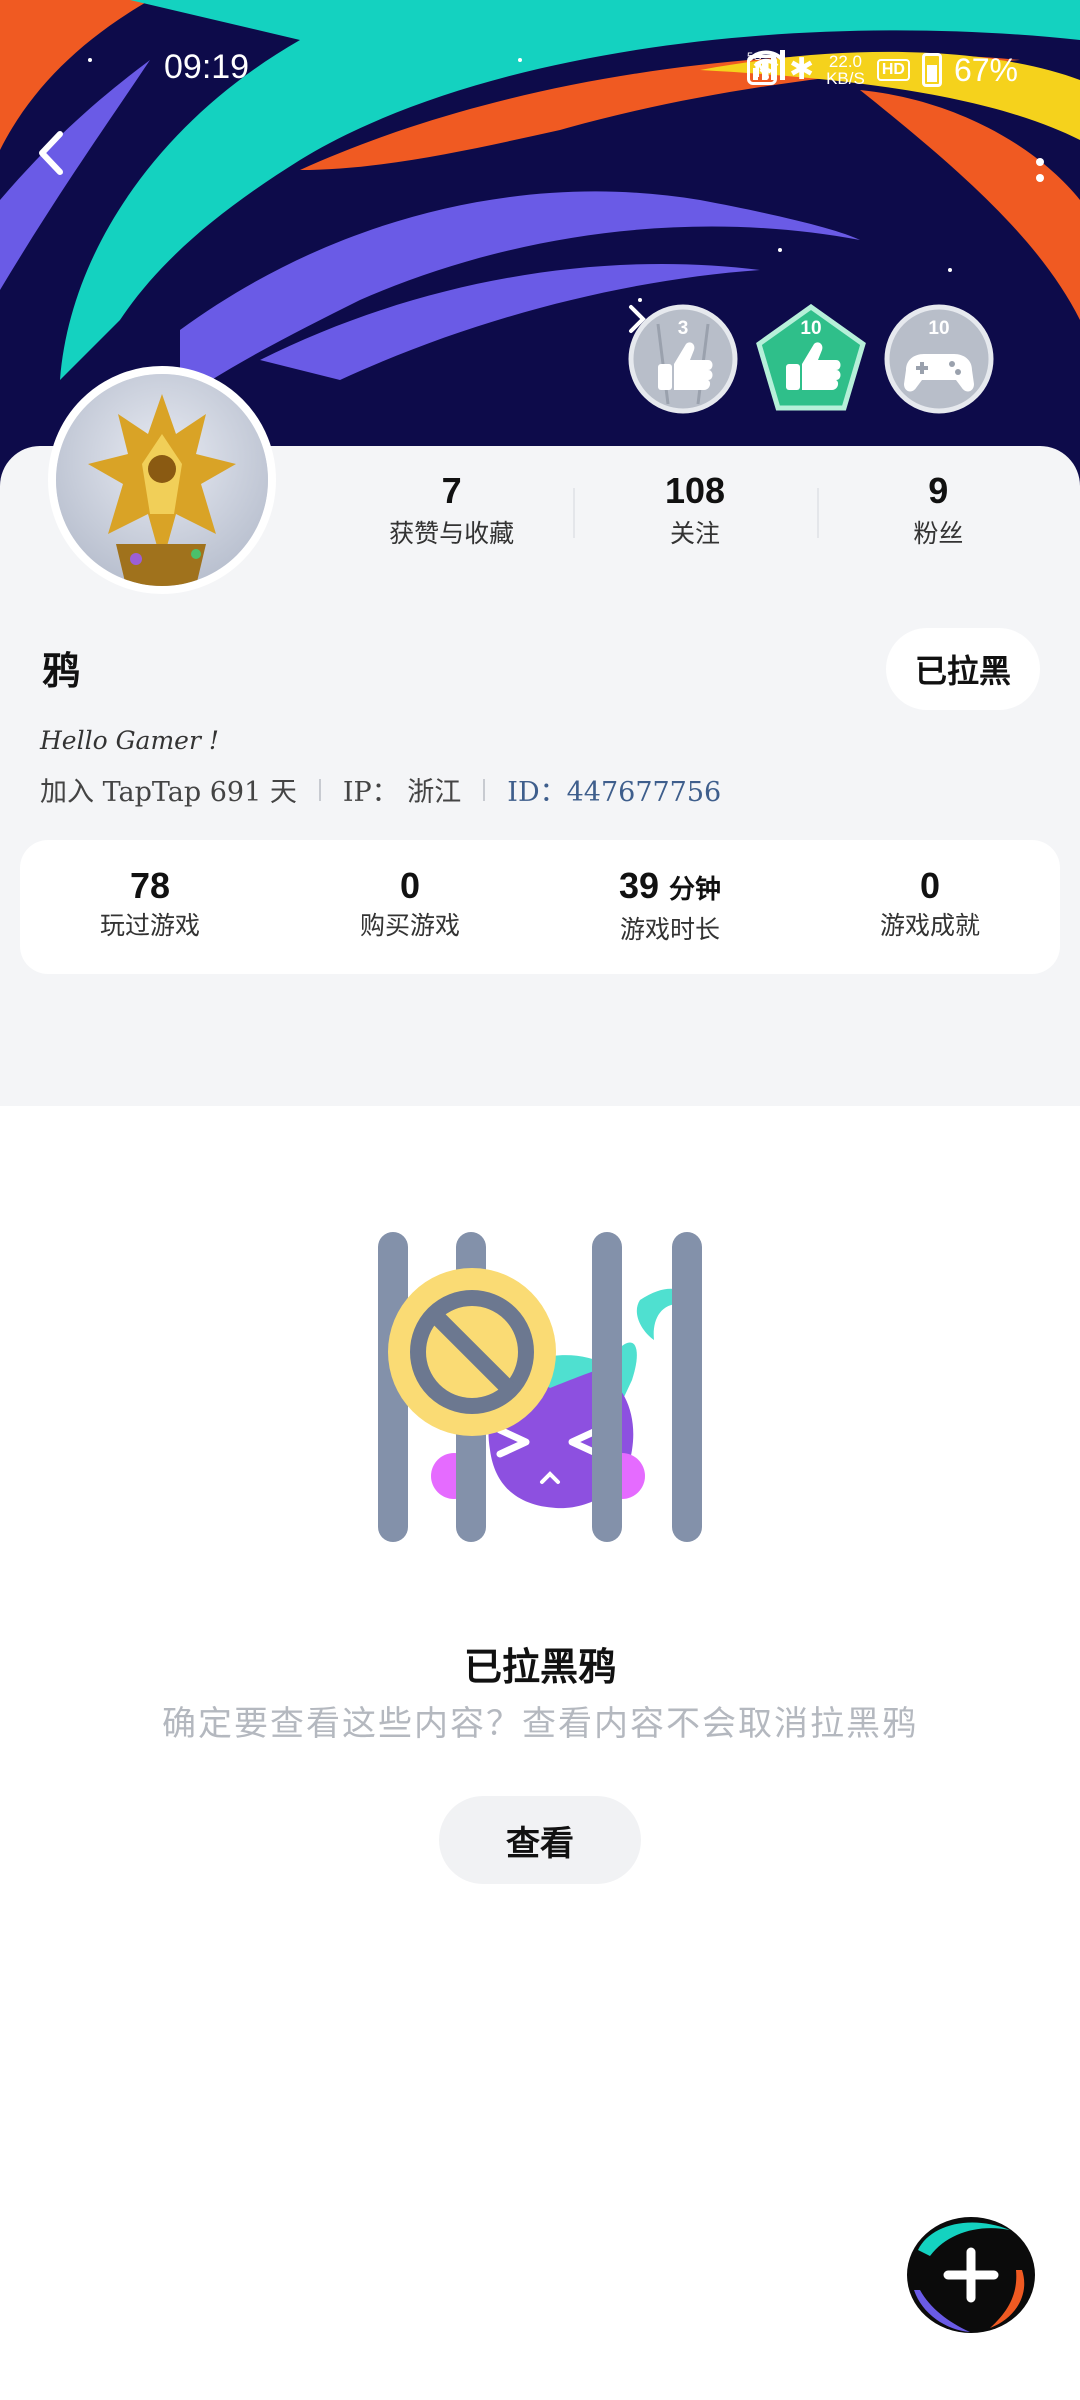 Image resolution: width=1080 pixels, height=2400 pixels. What do you see at coordinates (472, 1352) in the screenshot?
I see `prohibited-icon` at bounding box center [472, 1352].